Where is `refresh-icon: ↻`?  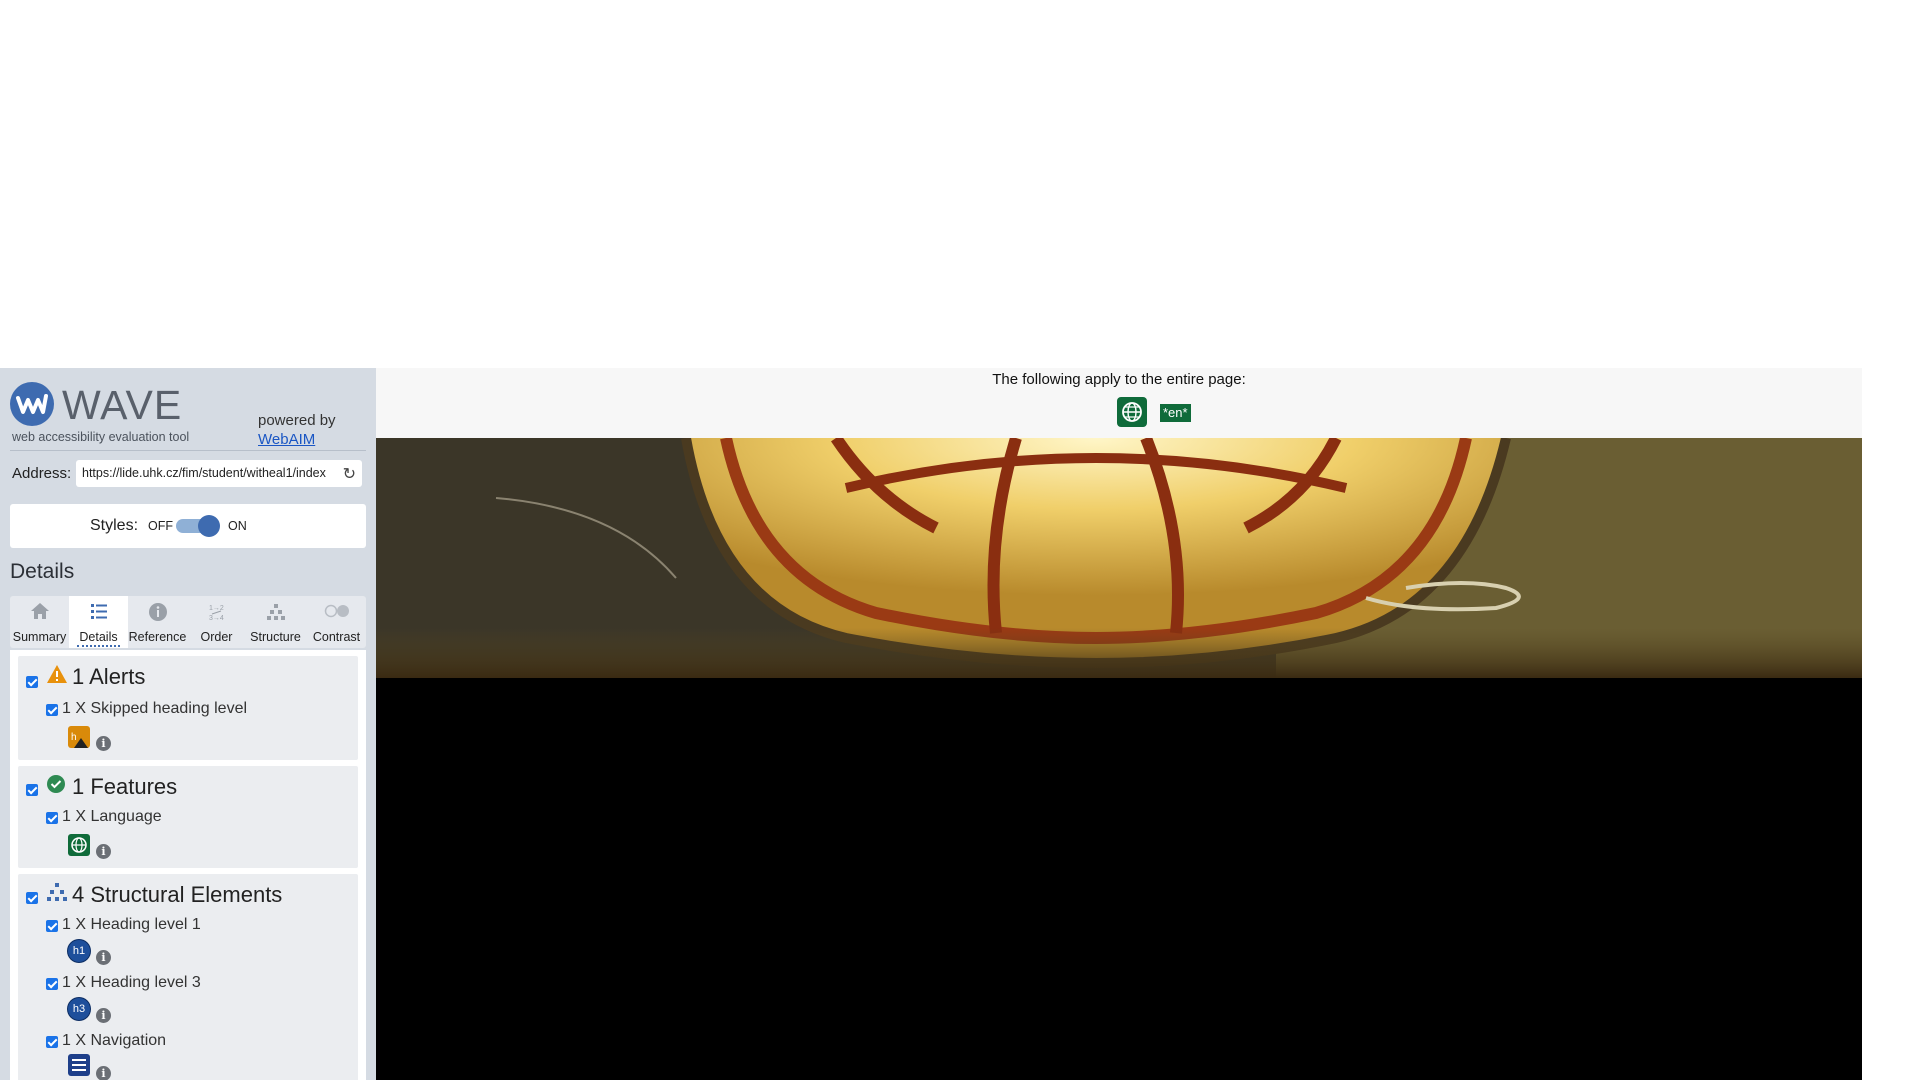 refresh-icon: ↻ is located at coordinates (349, 474).